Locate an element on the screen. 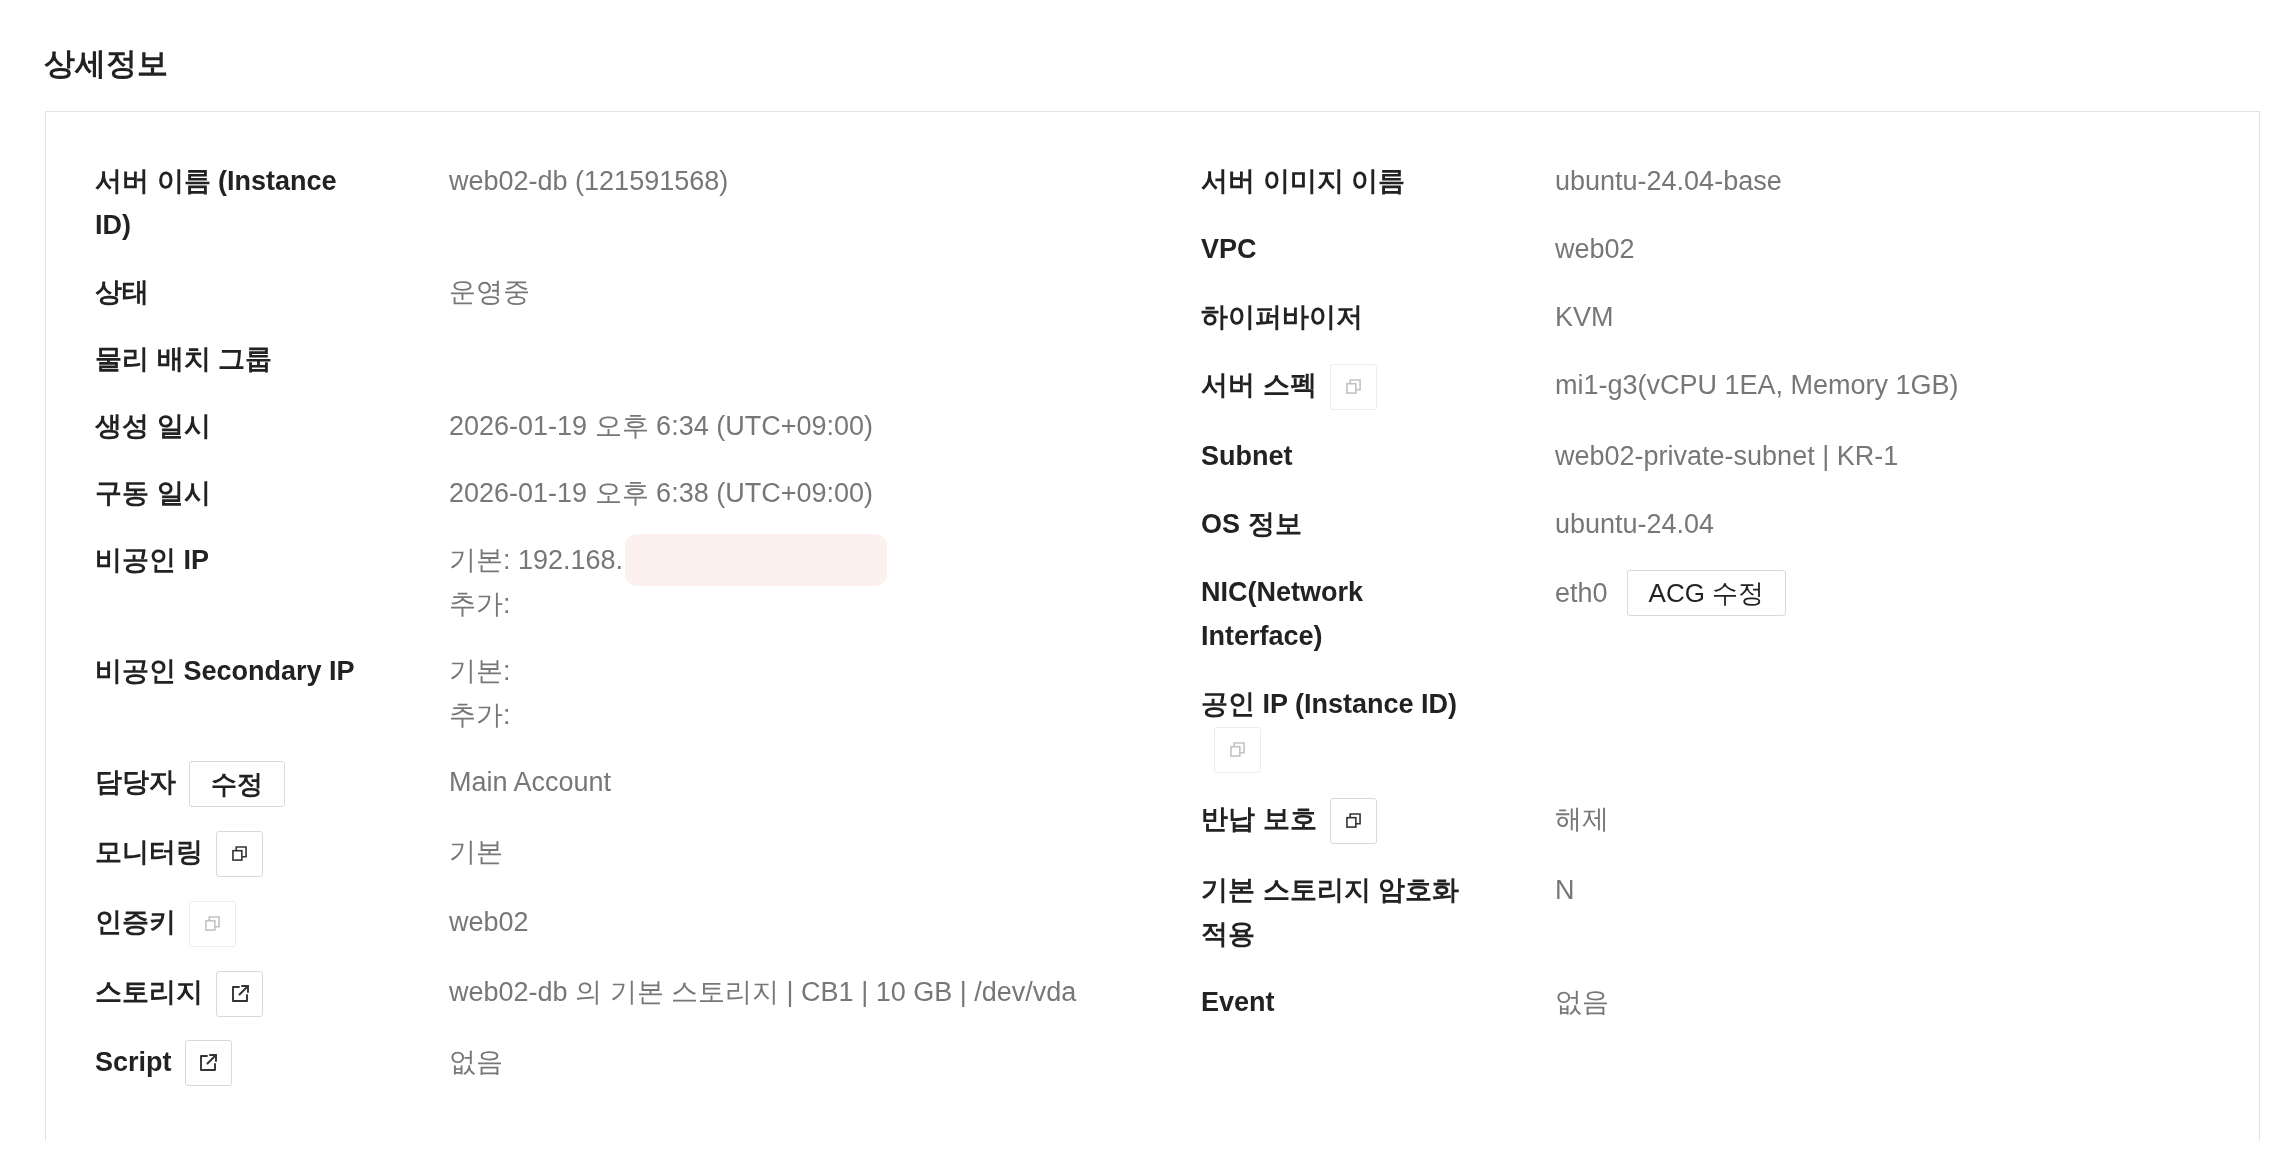  field-value: 기본: is located at coordinates (480, 671).